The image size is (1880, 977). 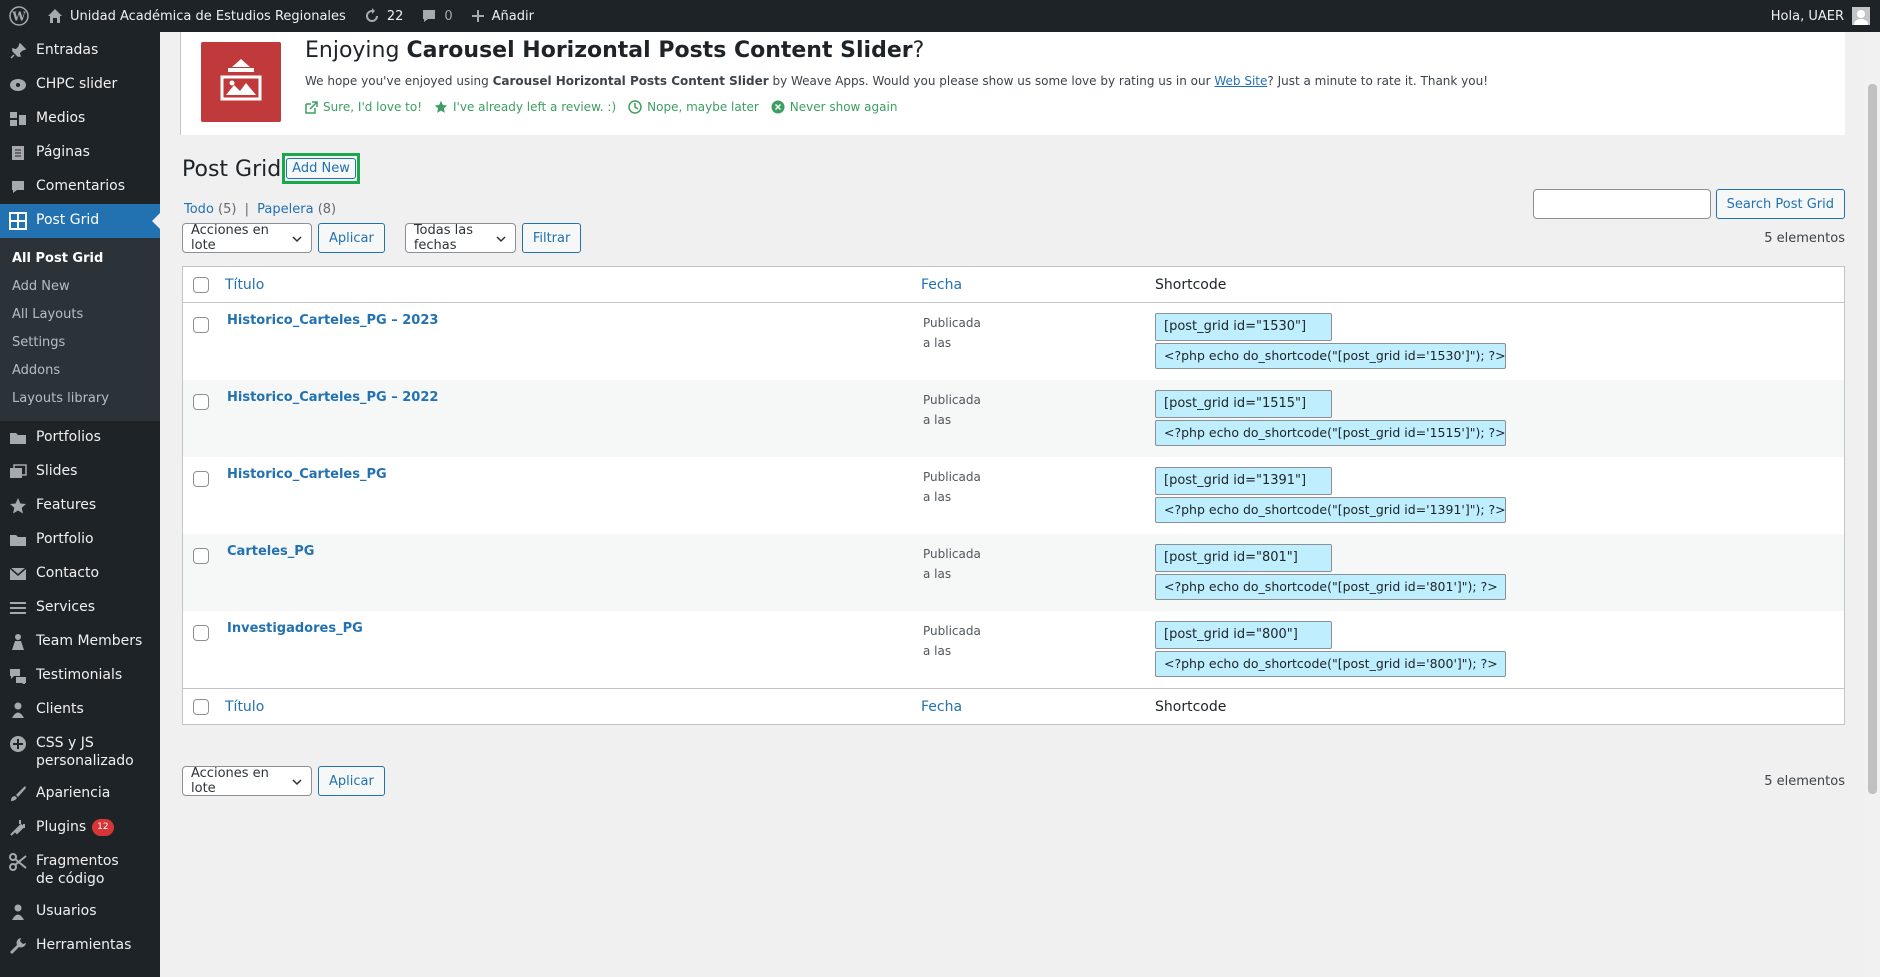 What do you see at coordinates (66, 505) in the screenshot?
I see `sidebar-item-label: Features` at bounding box center [66, 505].